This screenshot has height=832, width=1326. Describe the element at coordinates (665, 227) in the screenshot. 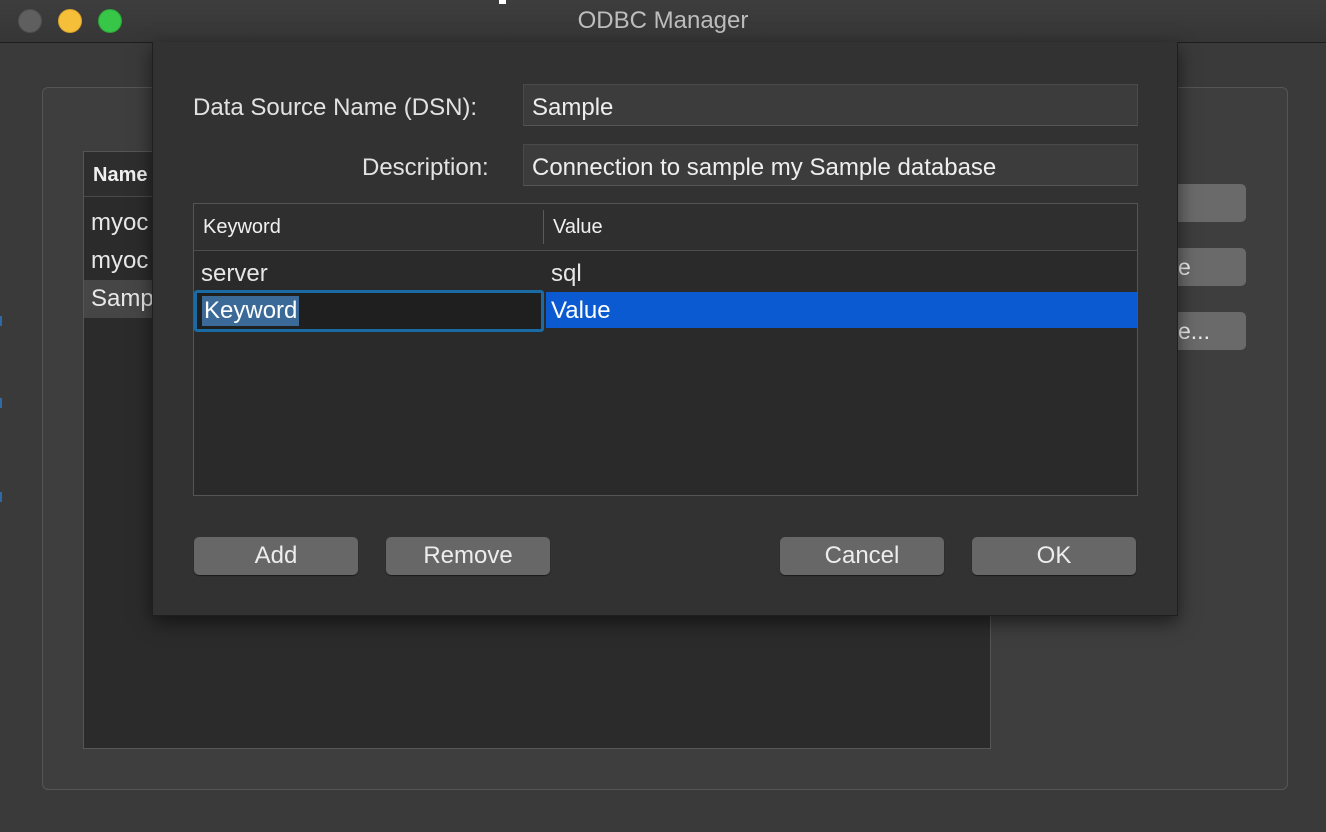

I see `table-header: Keyword Value` at that location.